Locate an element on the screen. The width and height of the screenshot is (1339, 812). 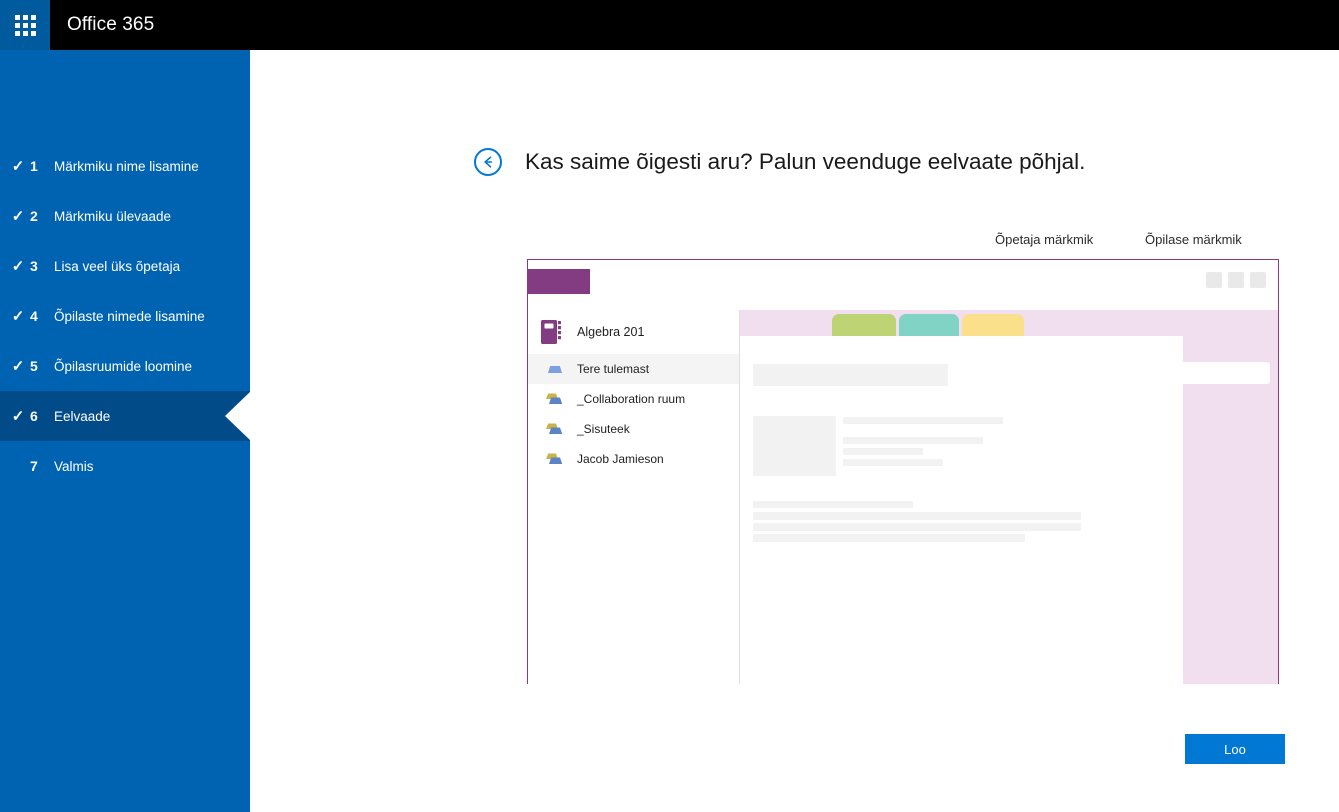
step-label: Märkmiku nime lisamine is located at coordinates (126, 166).